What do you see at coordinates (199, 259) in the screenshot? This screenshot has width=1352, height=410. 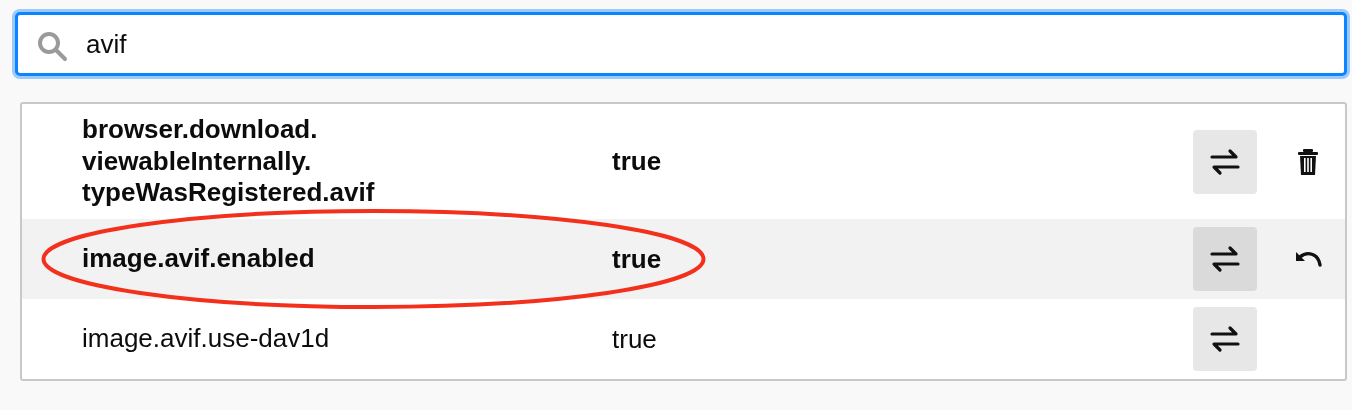 I see `pref-name: image.avif.enabled` at bounding box center [199, 259].